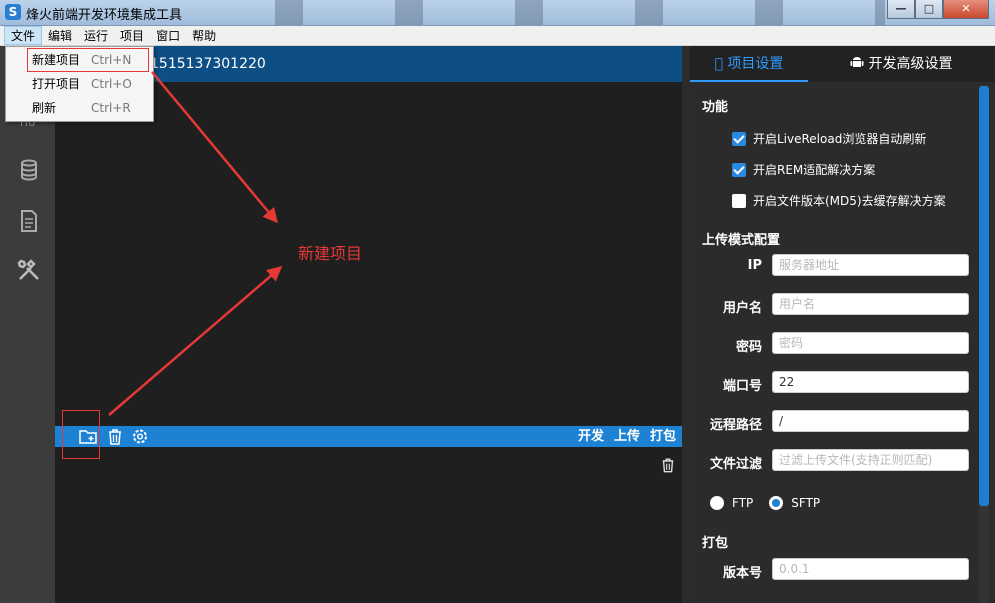 This screenshot has height=603, width=995. What do you see at coordinates (857, 62) in the screenshot?
I see `android-icon` at bounding box center [857, 62].